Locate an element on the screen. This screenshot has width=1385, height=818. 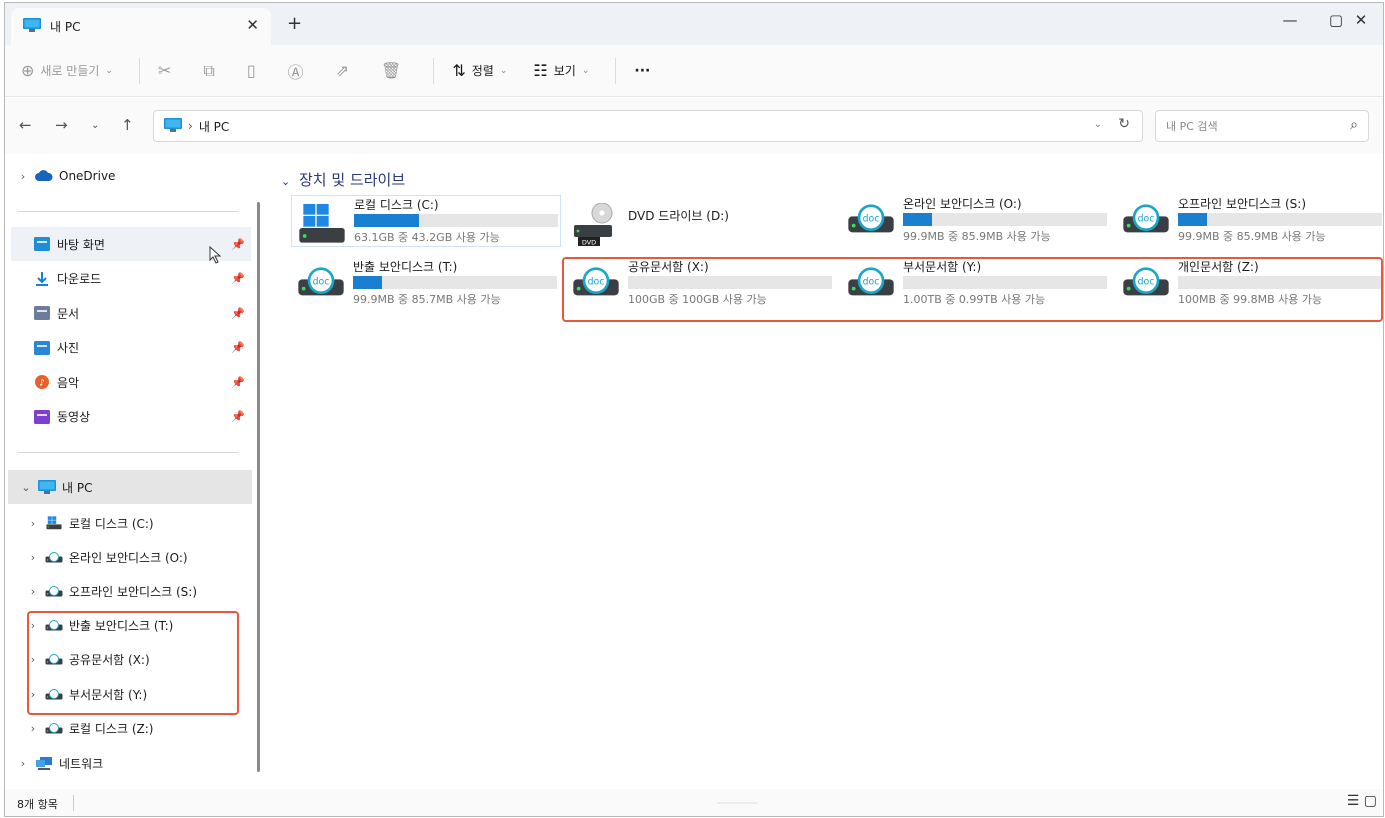
nav-drive-label: 로컬 디스크 (C:) is located at coordinates (111, 523).